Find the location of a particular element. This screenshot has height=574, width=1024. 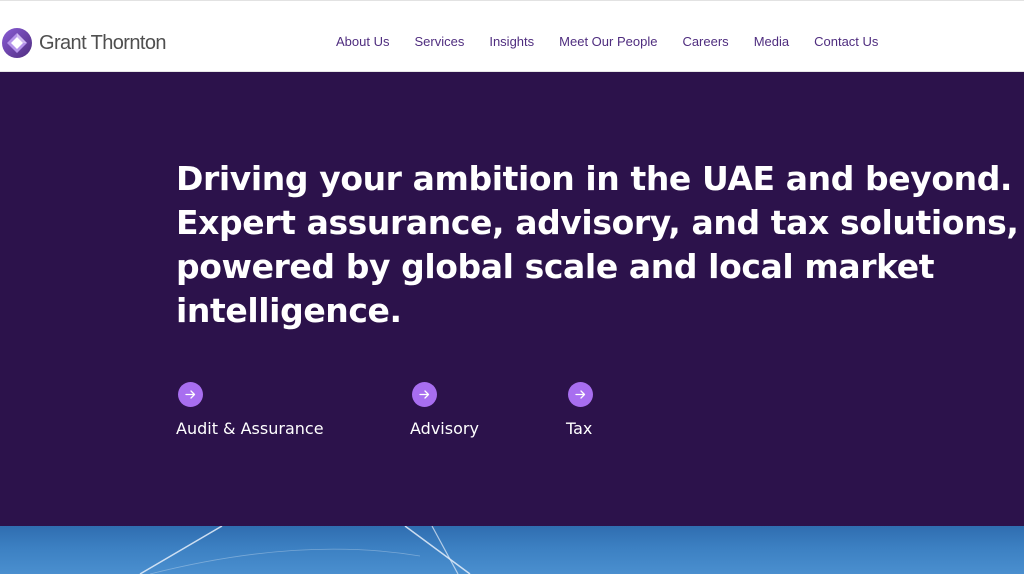

service-label: Tax is located at coordinates (579, 428).